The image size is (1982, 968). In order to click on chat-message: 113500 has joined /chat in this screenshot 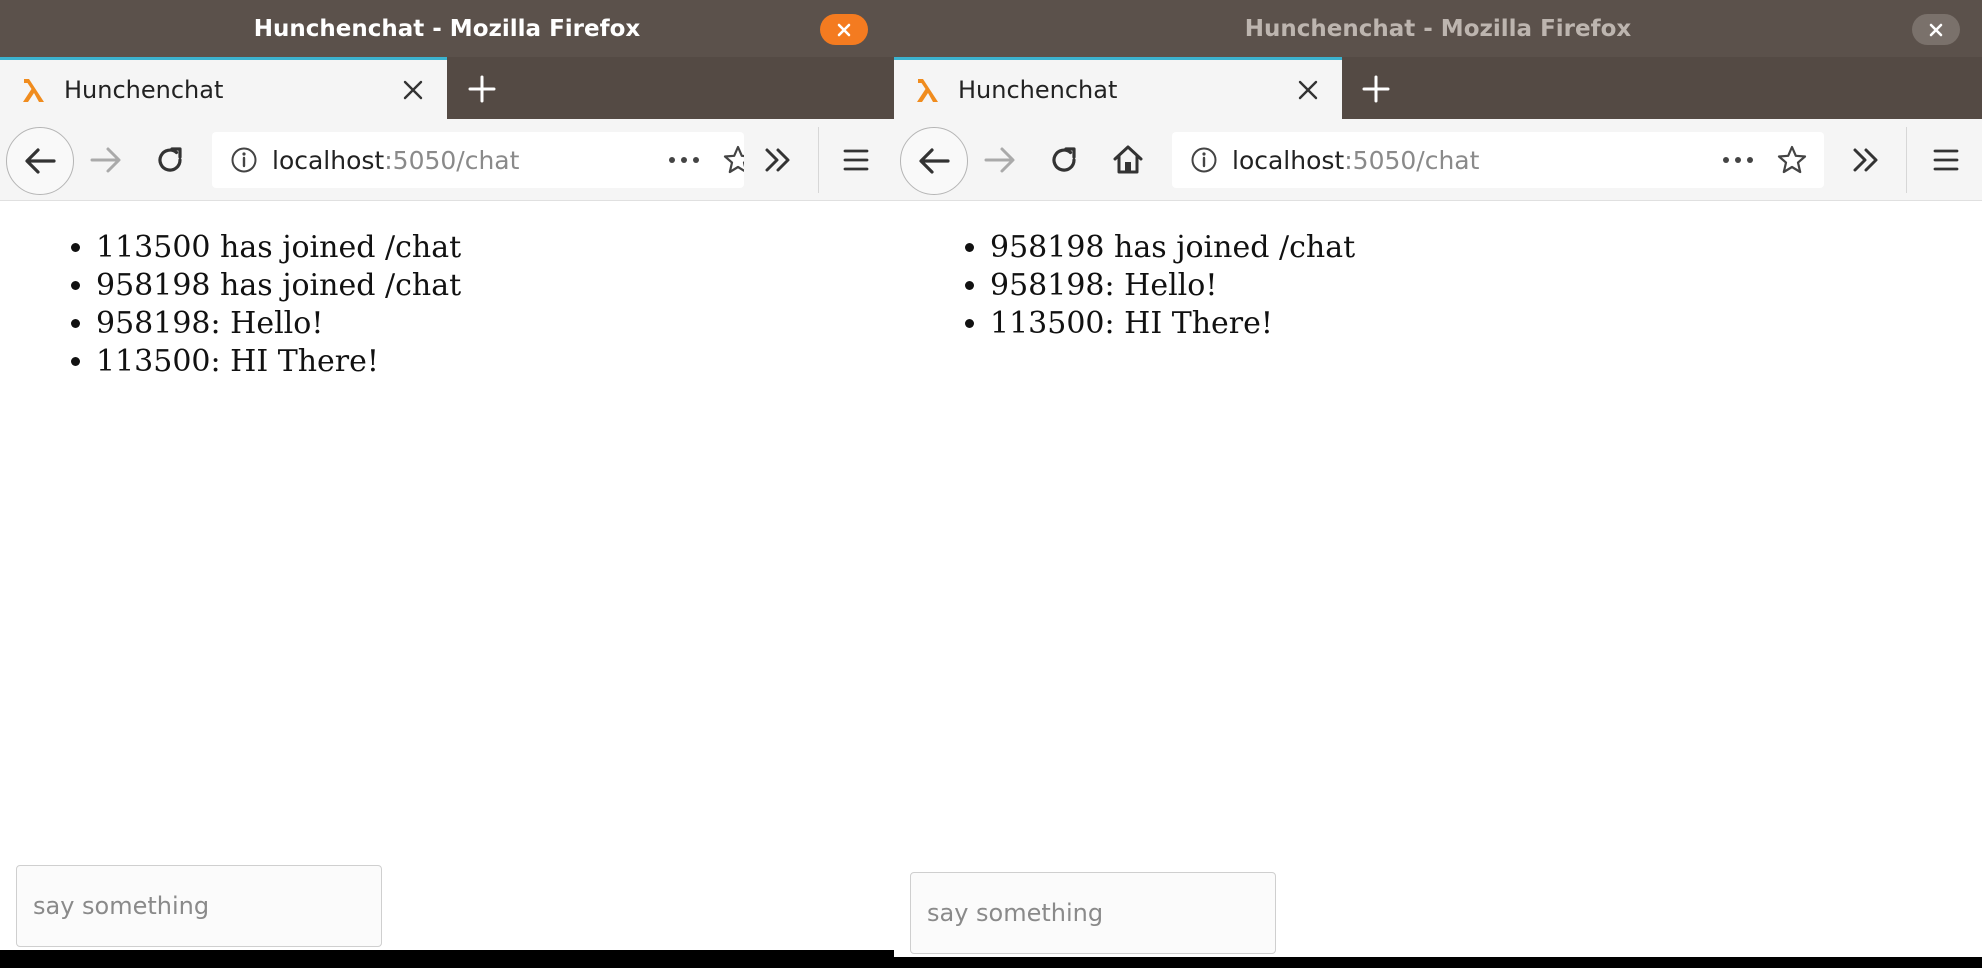, I will do `click(278, 248)`.